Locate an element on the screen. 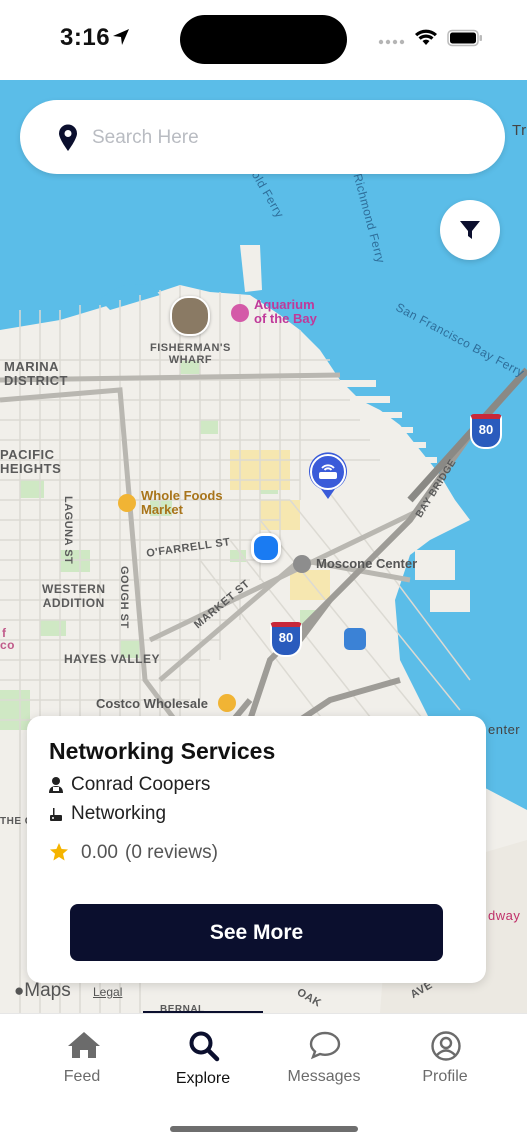 Image resolution: width=527 pixels, height=1144 pixels. service-marker is located at coordinates (328, 476).